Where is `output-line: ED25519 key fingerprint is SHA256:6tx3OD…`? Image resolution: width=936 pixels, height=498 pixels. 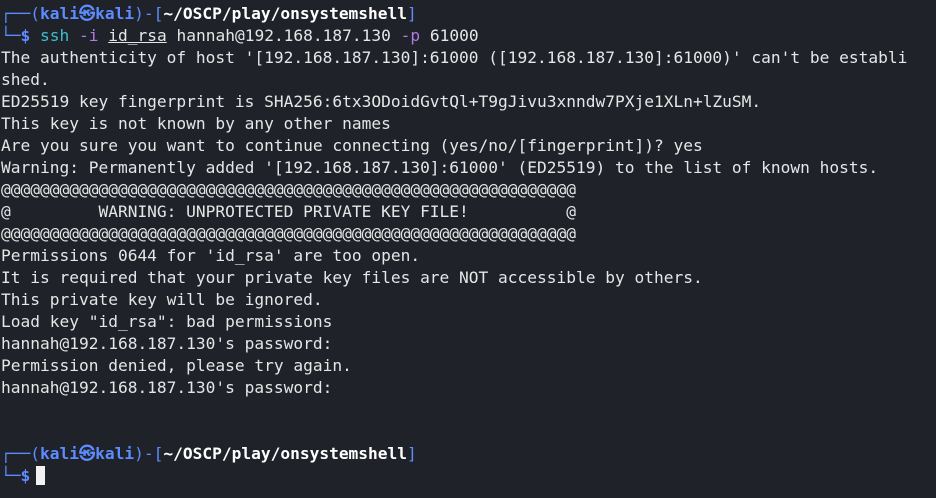 output-line: ED25519 key fingerprint is SHA256:6tx3OD… is located at coordinates (381, 101).